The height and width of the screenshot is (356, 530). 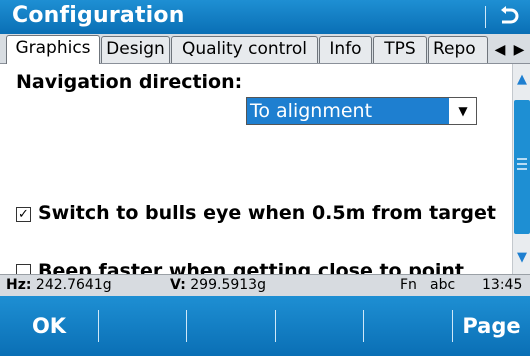 I want to click on navigation-direction-label: Navigation direction:, so click(x=129, y=82).